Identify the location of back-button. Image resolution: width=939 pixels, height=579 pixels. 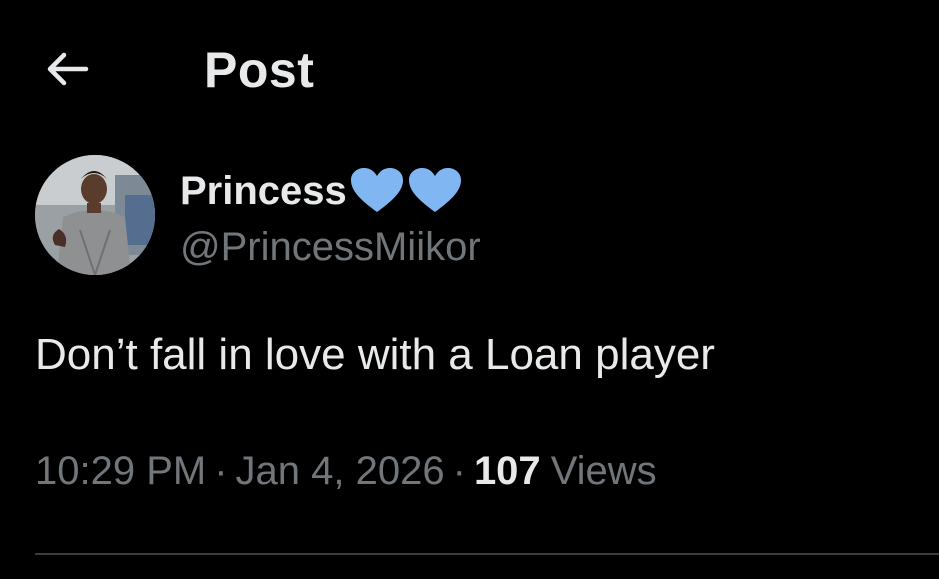
(66, 69).